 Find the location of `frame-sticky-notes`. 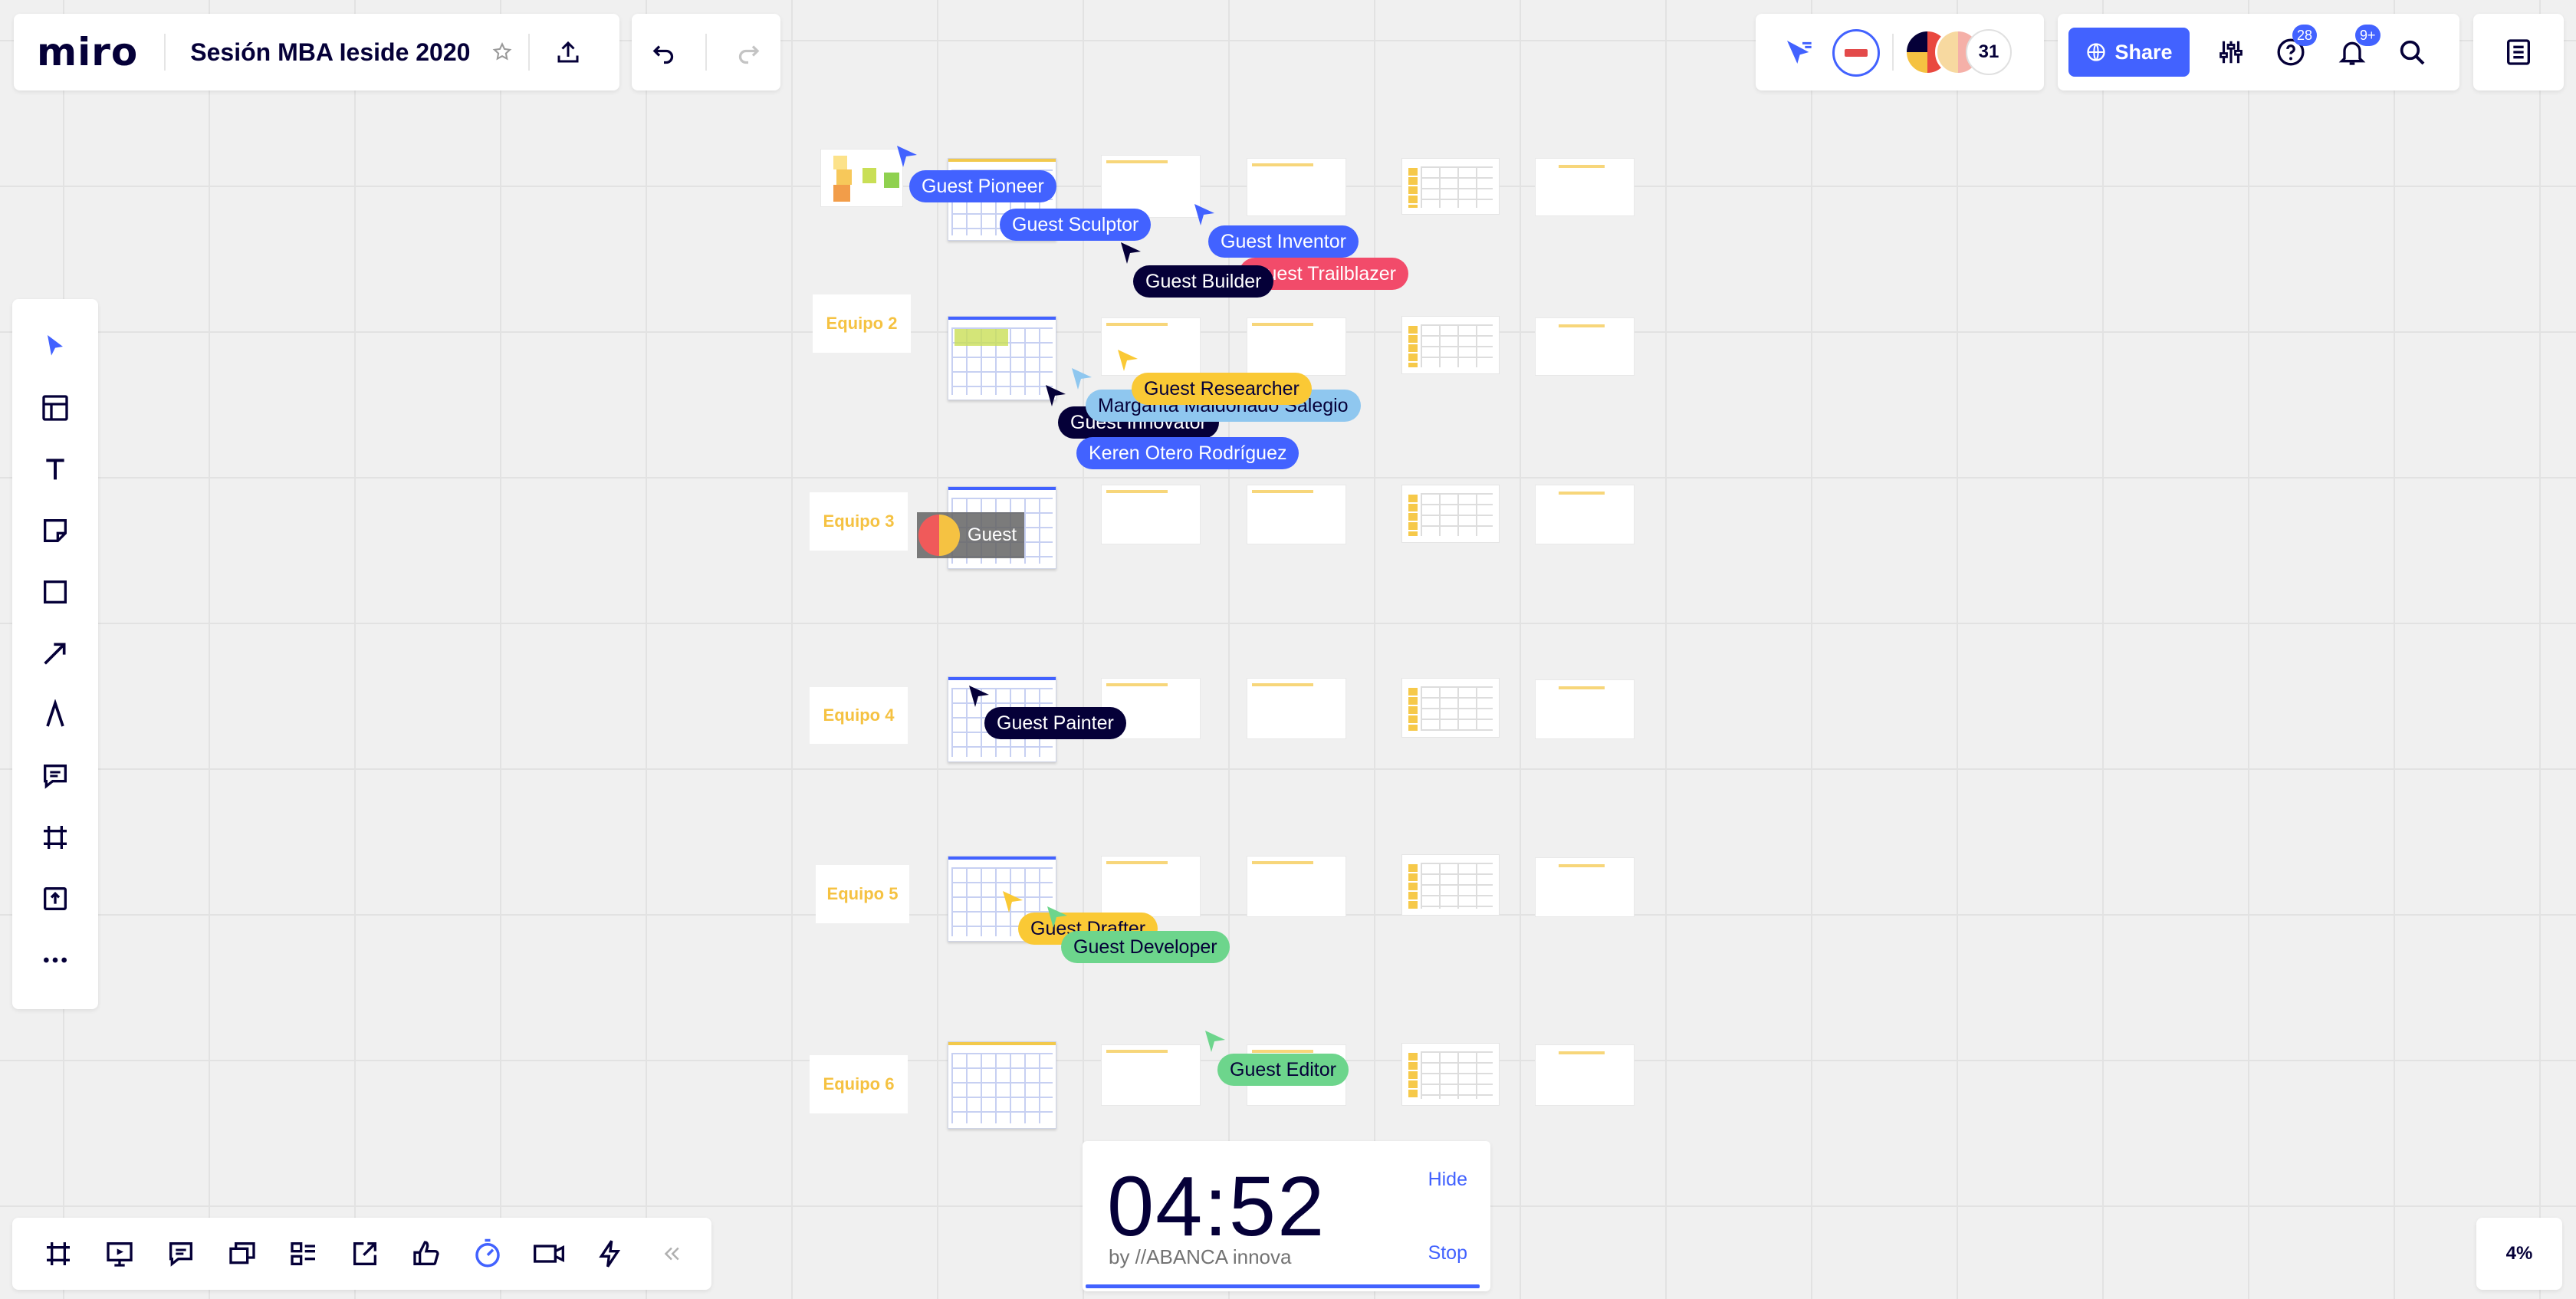

frame-sticky-notes is located at coordinates (861, 178).